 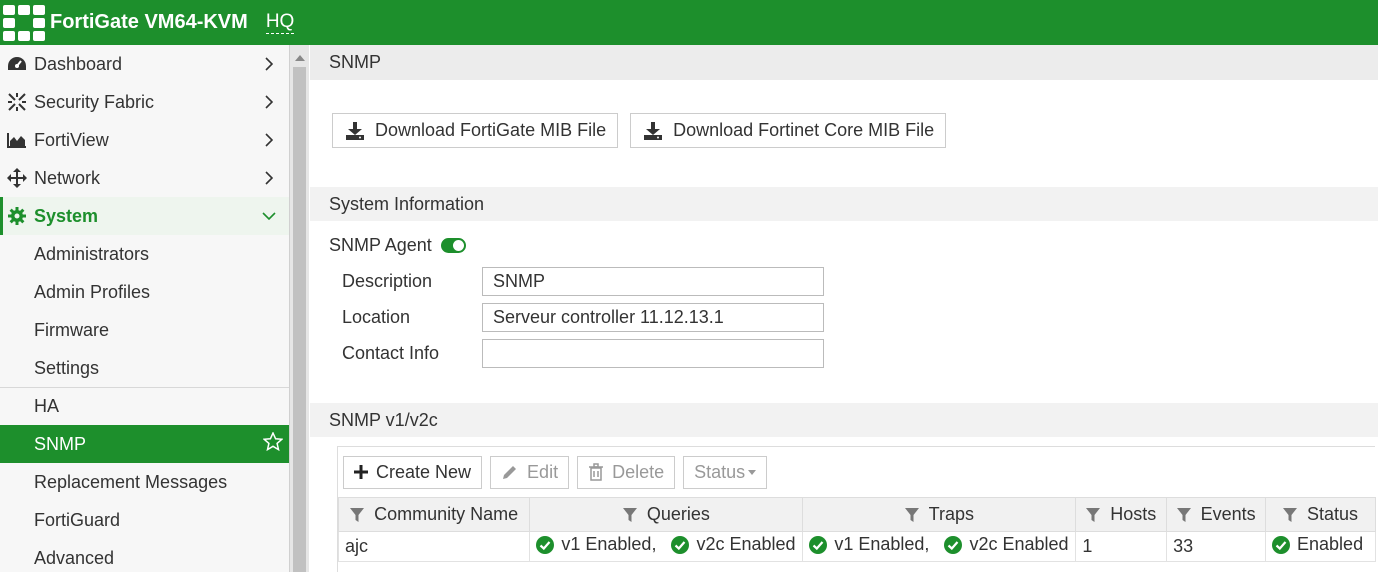 What do you see at coordinates (280, 22) in the screenshot?
I see `vdom-selector: HQ` at bounding box center [280, 22].